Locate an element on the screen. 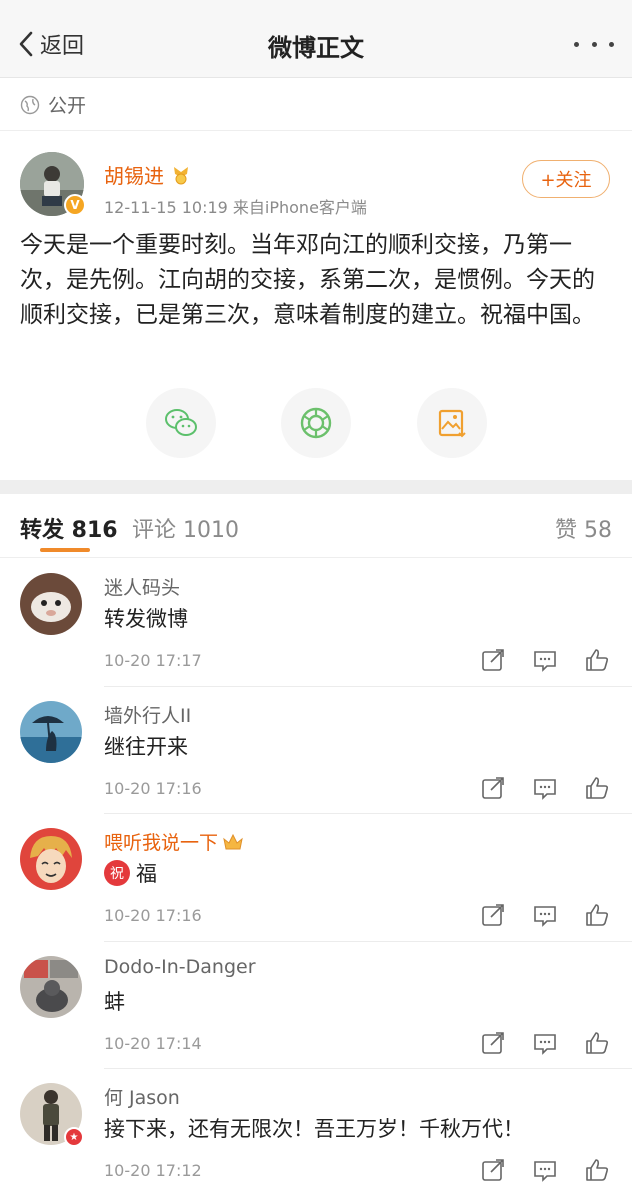 This screenshot has width=632, height=1200. save-image-button is located at coordinates (452, 423).